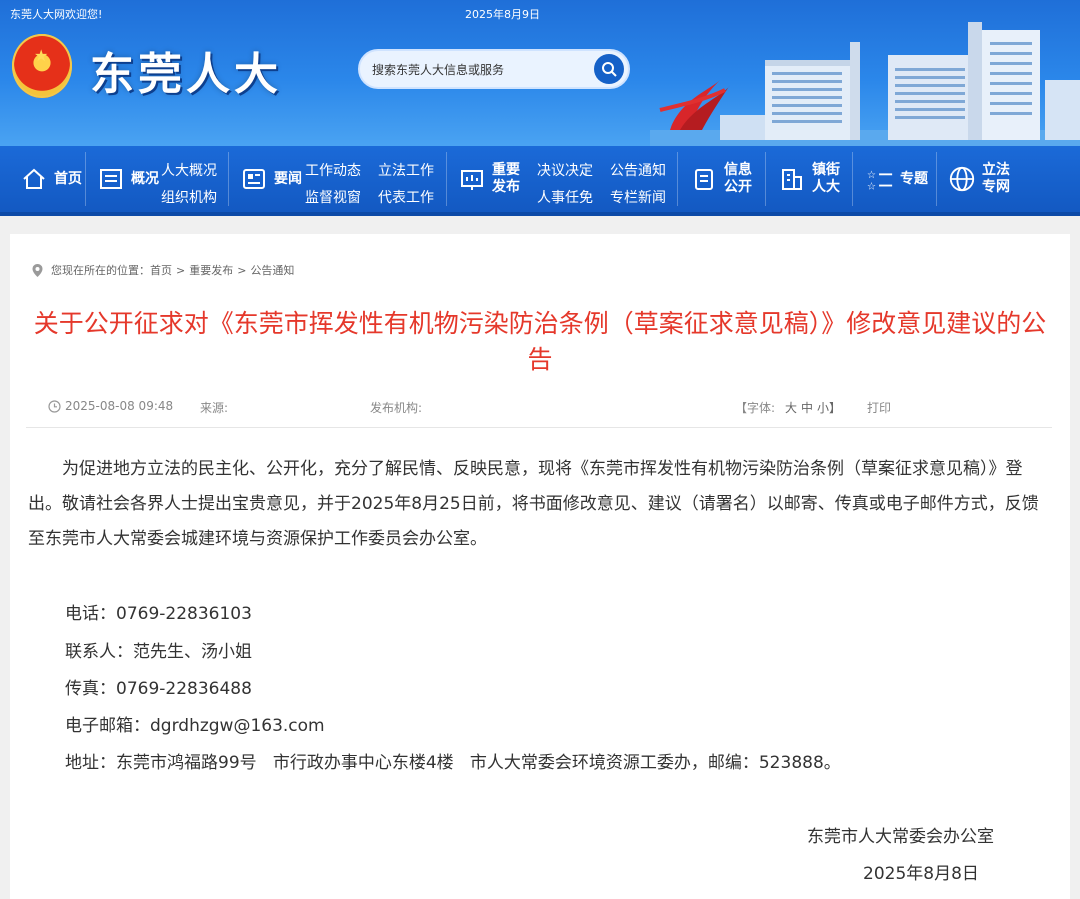 Image resolution: width=1080 pixels, height=899 pixels. I want to click on nav-home: 首页, so click(53, 179).